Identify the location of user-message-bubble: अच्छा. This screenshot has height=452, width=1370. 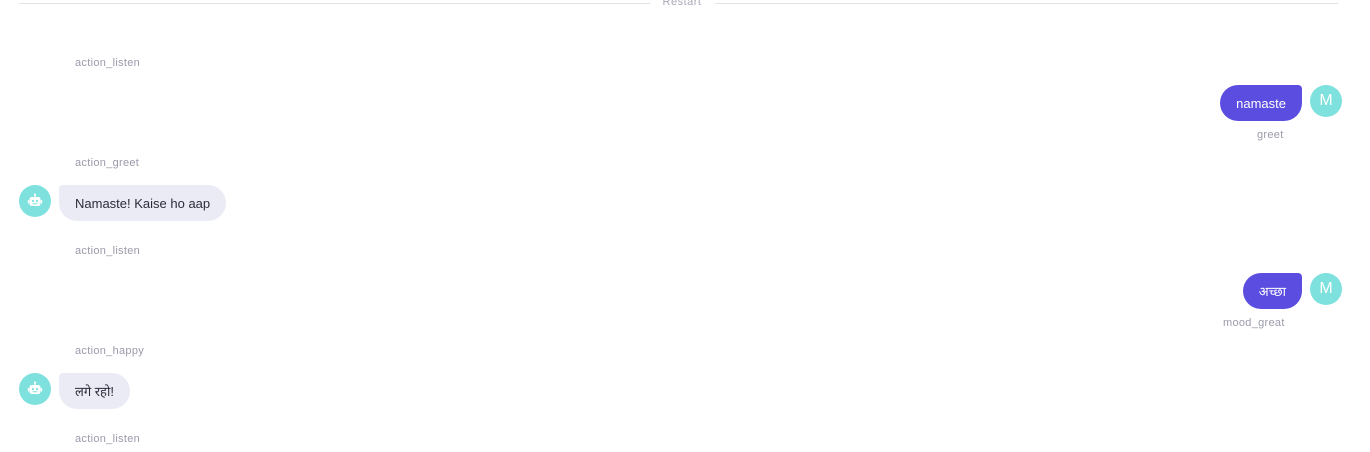
(1272, 291).